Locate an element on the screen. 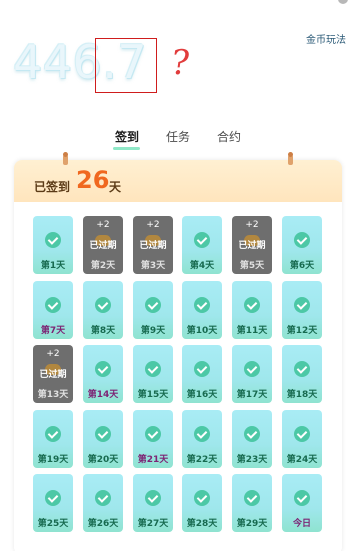 The height and width of the screenshot is (551, 351). tab-tasks: 任务 is located at coordinates (178, 136).